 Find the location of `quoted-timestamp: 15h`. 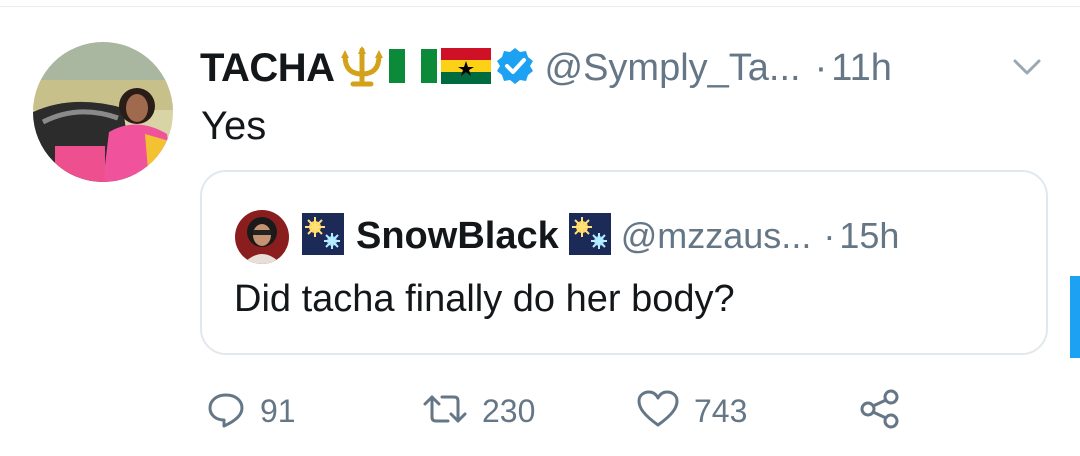

quoted-timestamp: 15h is located at coordinates (869, 236).